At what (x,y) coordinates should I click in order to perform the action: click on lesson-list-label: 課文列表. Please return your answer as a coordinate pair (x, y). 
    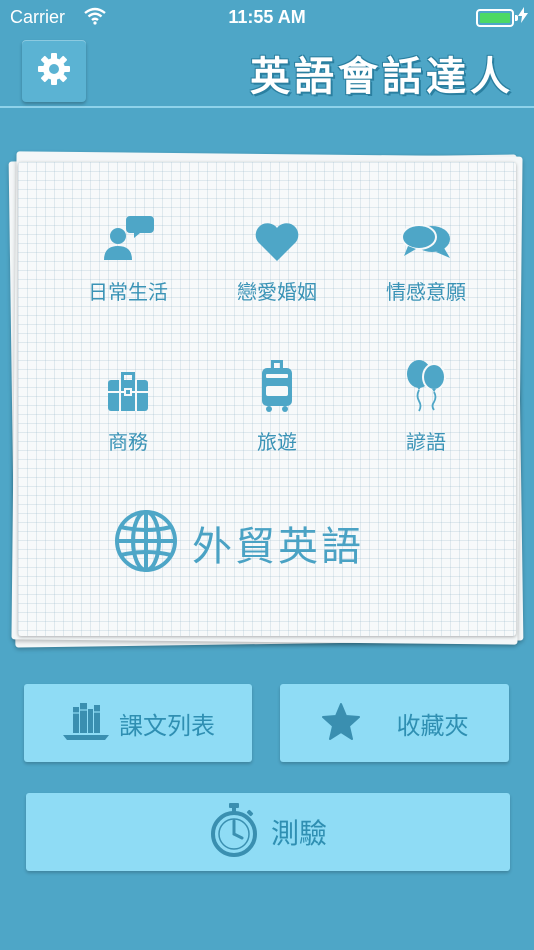
    Looking at the image, I should click on (167, 725).